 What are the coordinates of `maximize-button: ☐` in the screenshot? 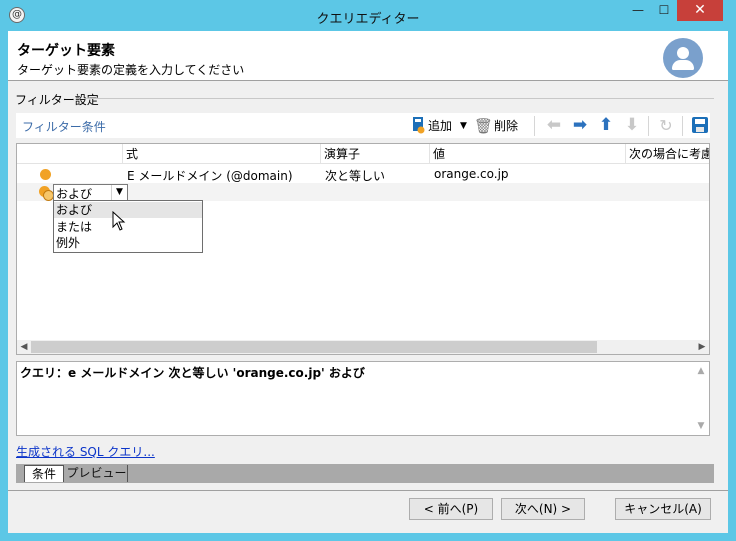 It's located at (664, 10).